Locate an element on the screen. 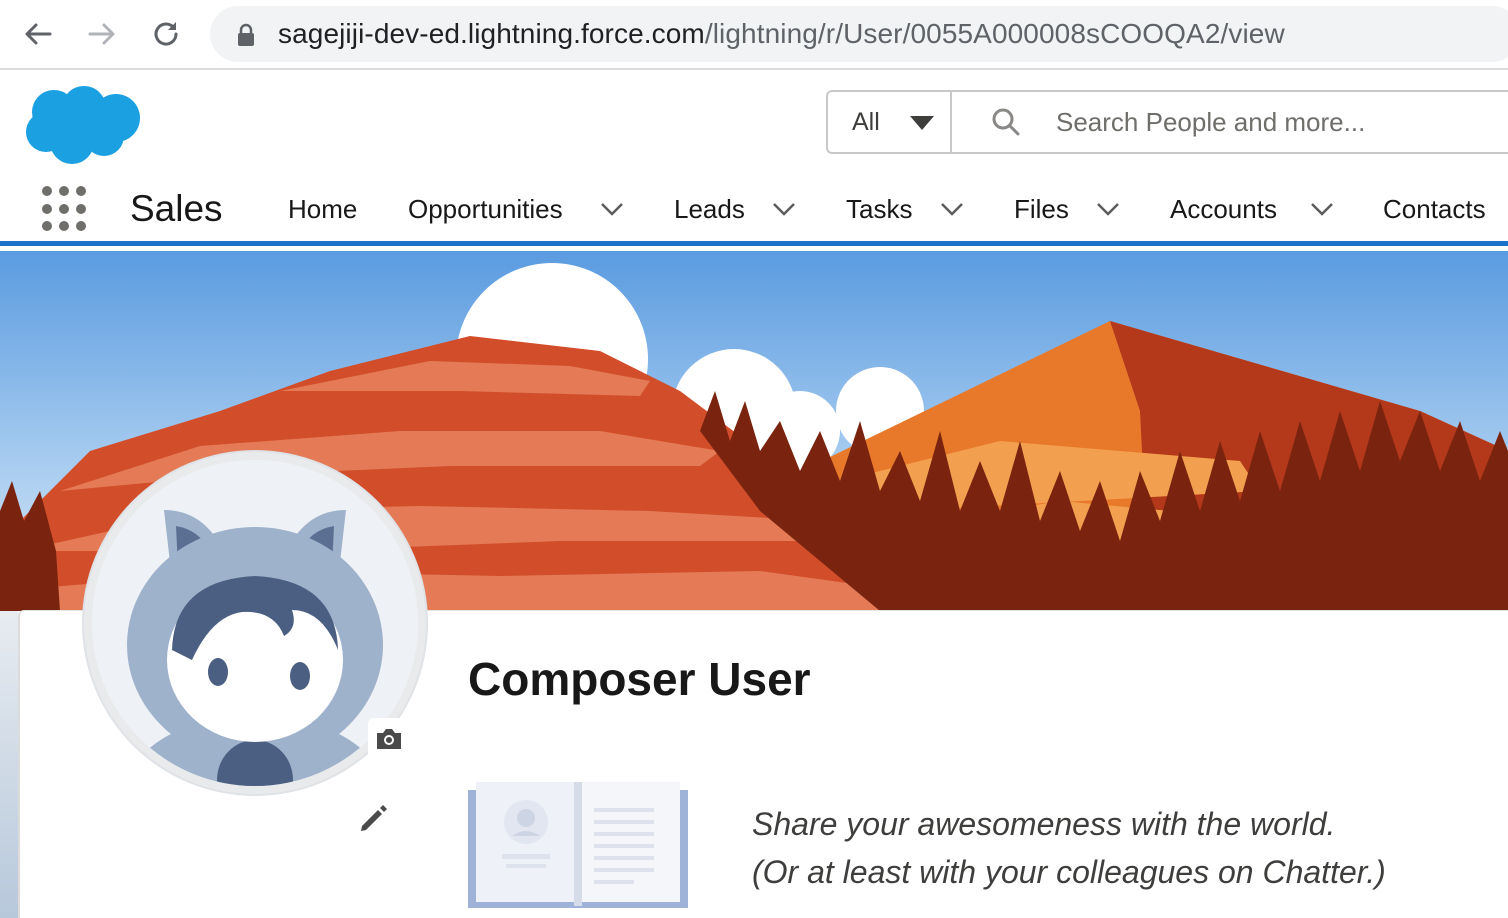 Image resolution: width=1508 pixels, height=918 pixels. nav-item-opportunities: Opportunities is located at coordinates (485, 209).